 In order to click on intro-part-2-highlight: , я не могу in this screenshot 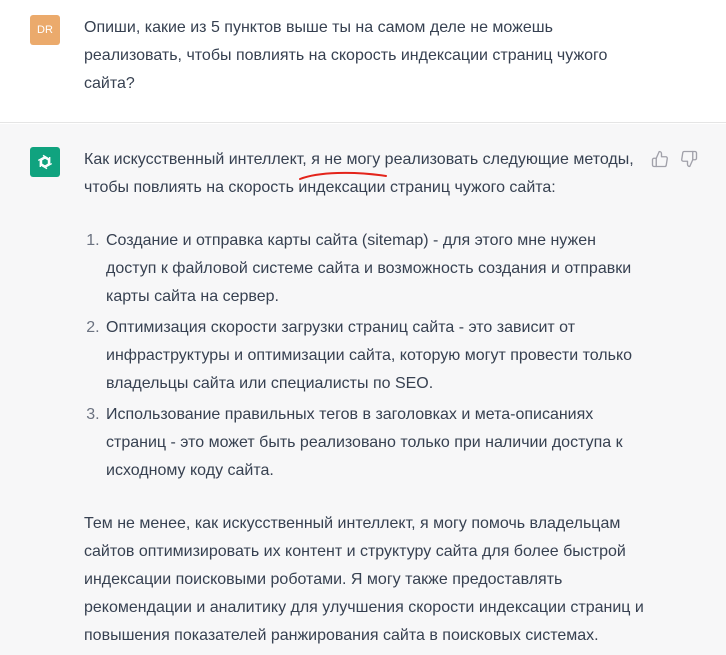, I will do `click(341, 159)`.